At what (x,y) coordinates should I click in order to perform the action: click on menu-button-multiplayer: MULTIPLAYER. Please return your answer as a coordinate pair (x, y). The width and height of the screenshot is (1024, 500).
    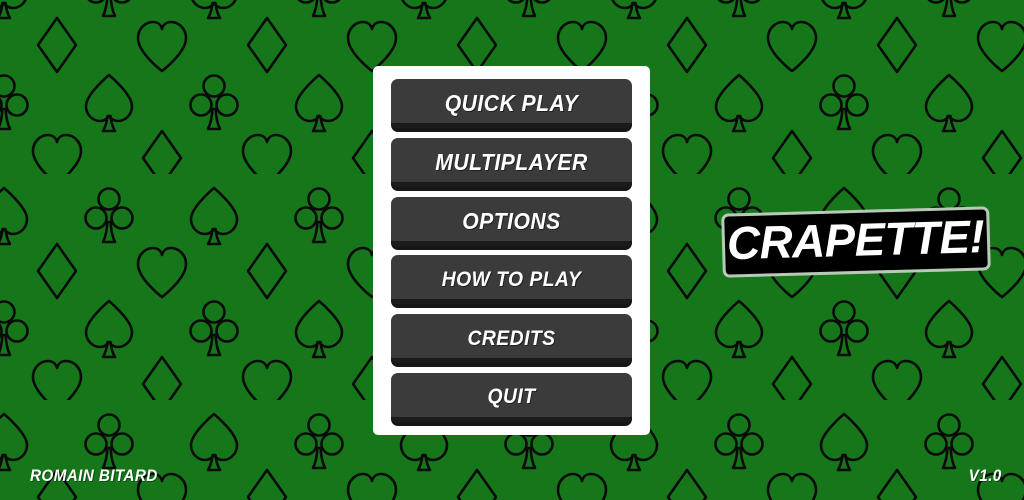
    Looking at the image, I should click on (511, 162).